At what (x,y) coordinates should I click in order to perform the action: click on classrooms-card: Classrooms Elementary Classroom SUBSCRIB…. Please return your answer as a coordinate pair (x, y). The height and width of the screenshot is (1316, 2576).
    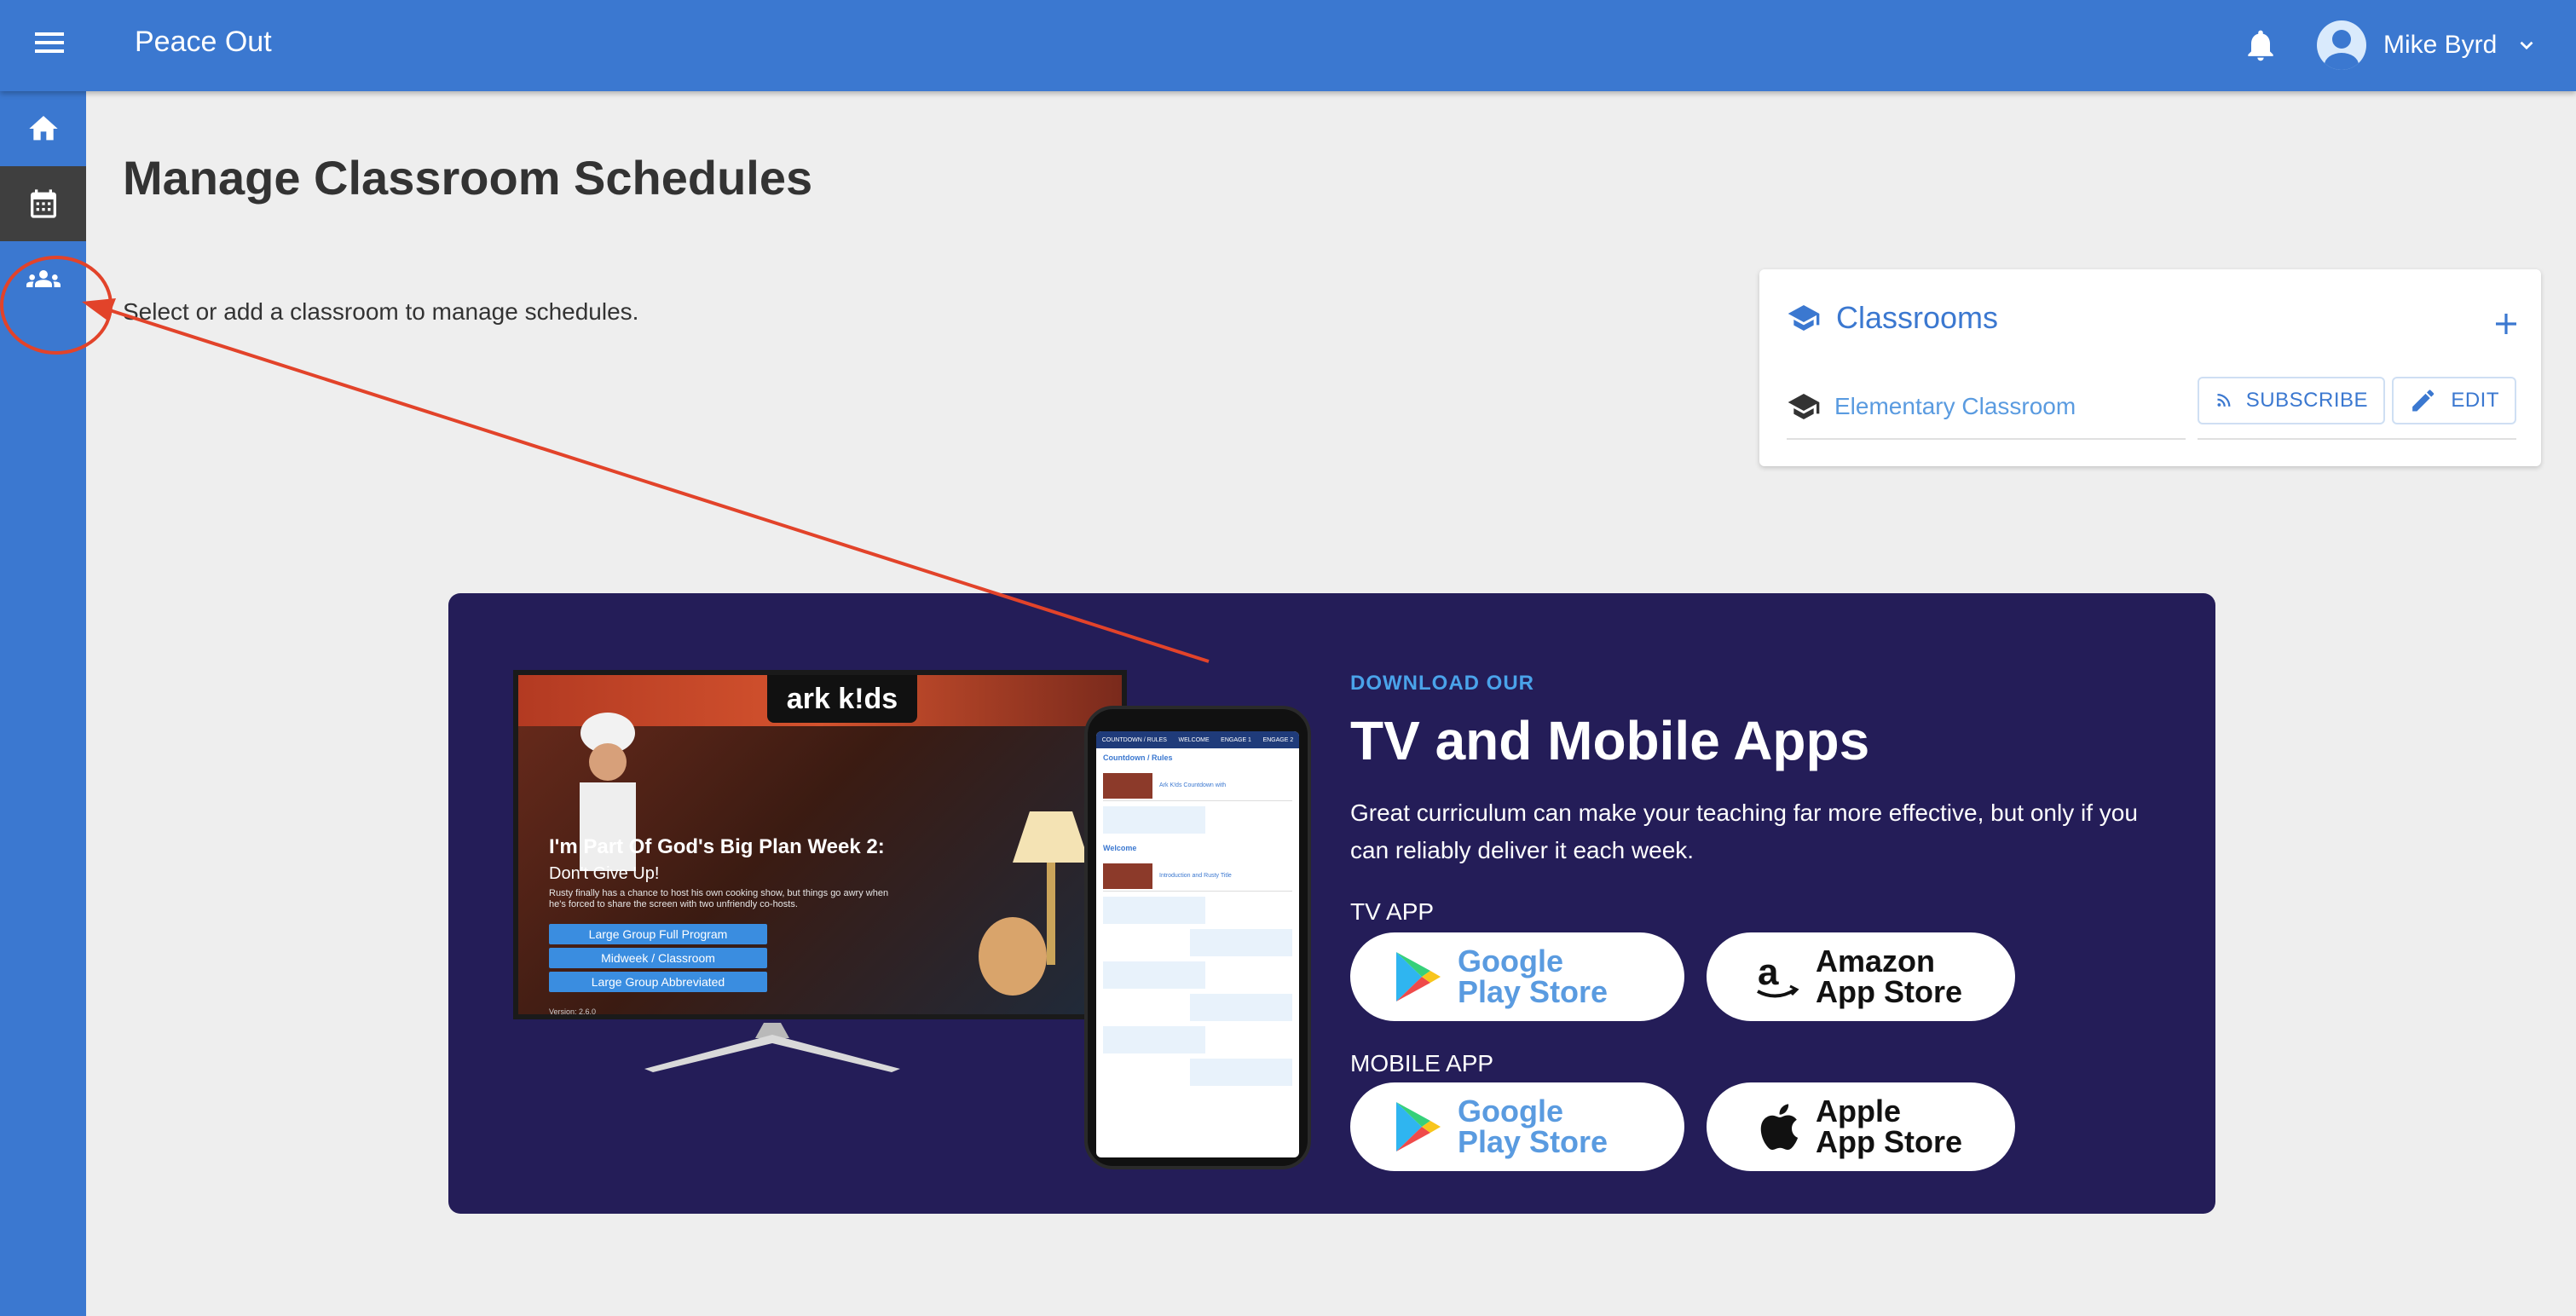
    Looking at the image, I should click on (2150, 368).